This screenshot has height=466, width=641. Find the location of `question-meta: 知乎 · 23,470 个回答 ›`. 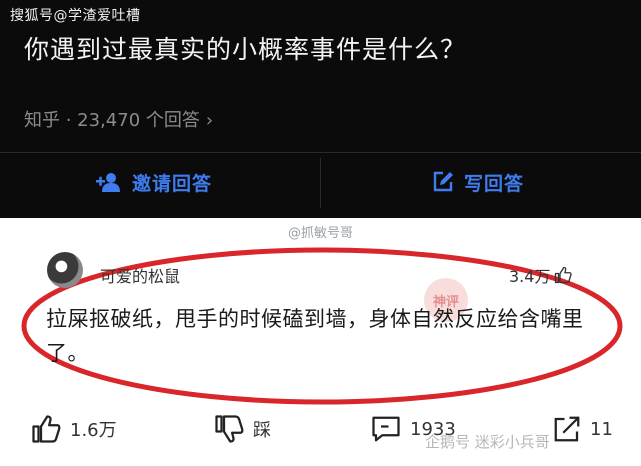

question-meta: 知乎 · 23,470 个回答 › is located at coordinates (118, 119).